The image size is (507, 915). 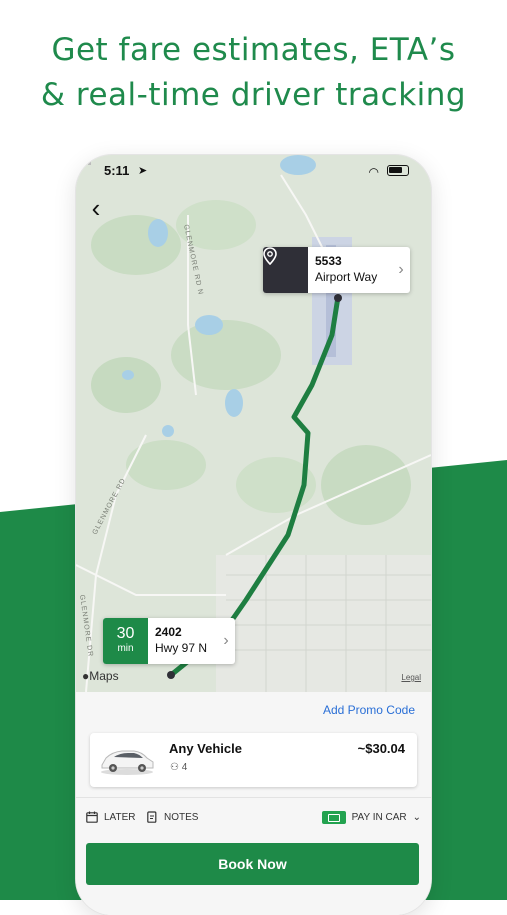 I want to click on vehicle-option: Any Vehicle ⚇ 4 ~$30.04, so click(x=253, y=760).